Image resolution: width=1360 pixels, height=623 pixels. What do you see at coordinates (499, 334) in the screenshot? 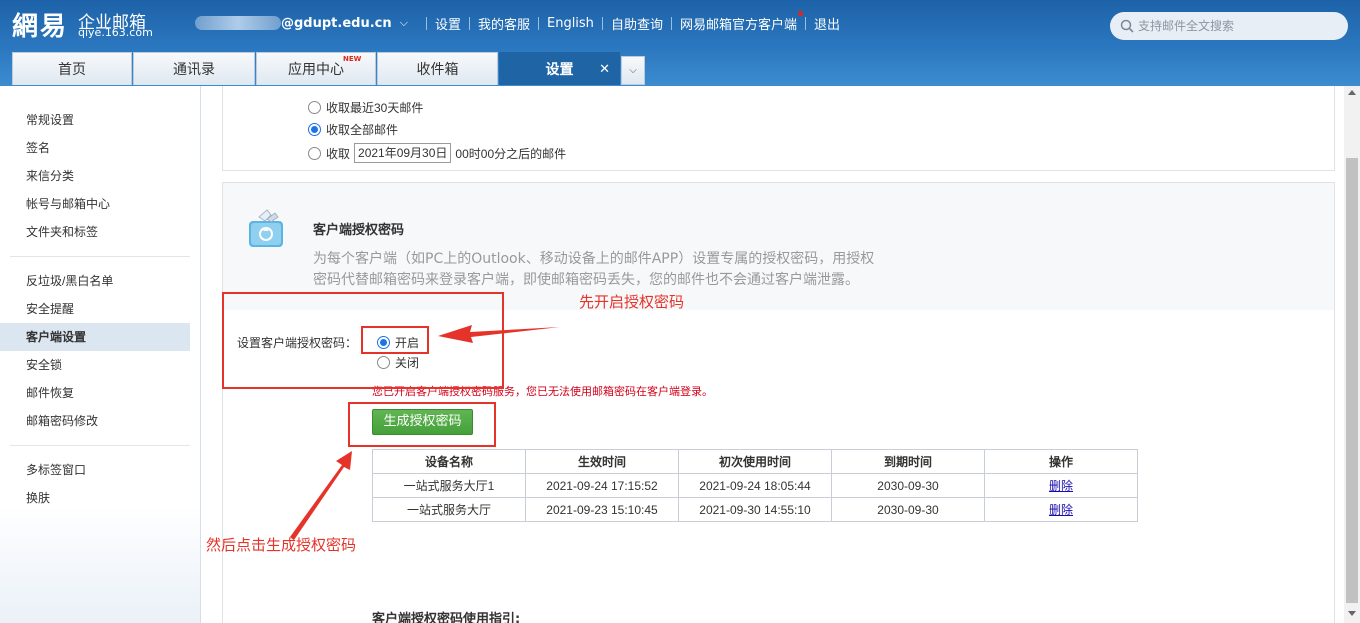
I see `arrow-to-on-option` at bounding box center [499, 334].